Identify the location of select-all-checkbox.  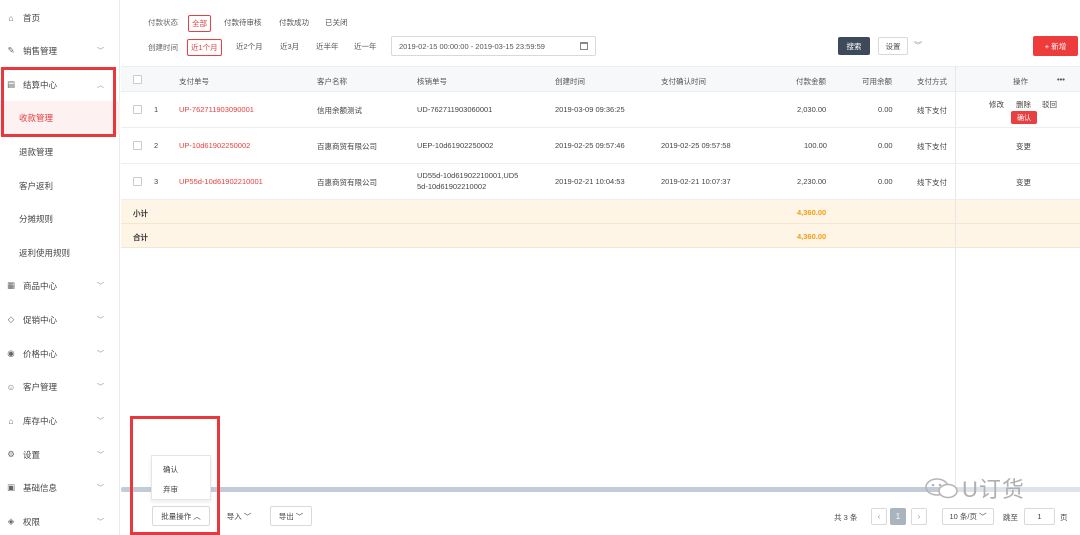
(137, 79).